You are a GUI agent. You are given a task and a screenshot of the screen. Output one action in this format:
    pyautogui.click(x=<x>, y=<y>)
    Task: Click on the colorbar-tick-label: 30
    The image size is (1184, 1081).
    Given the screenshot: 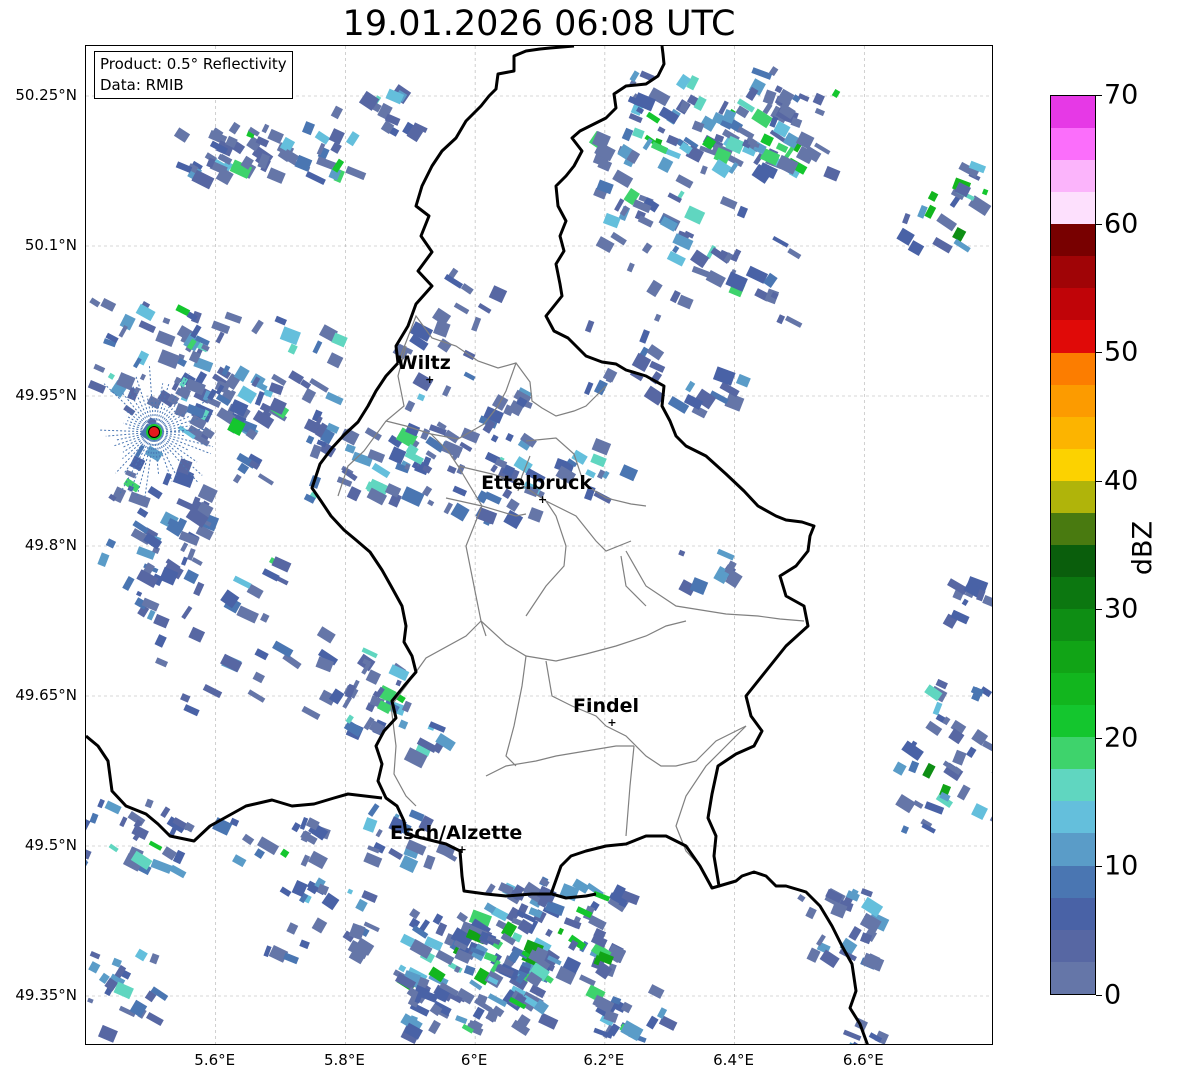 What is the action you would take?
    pyautogui.click(x=1121, y=609)
    